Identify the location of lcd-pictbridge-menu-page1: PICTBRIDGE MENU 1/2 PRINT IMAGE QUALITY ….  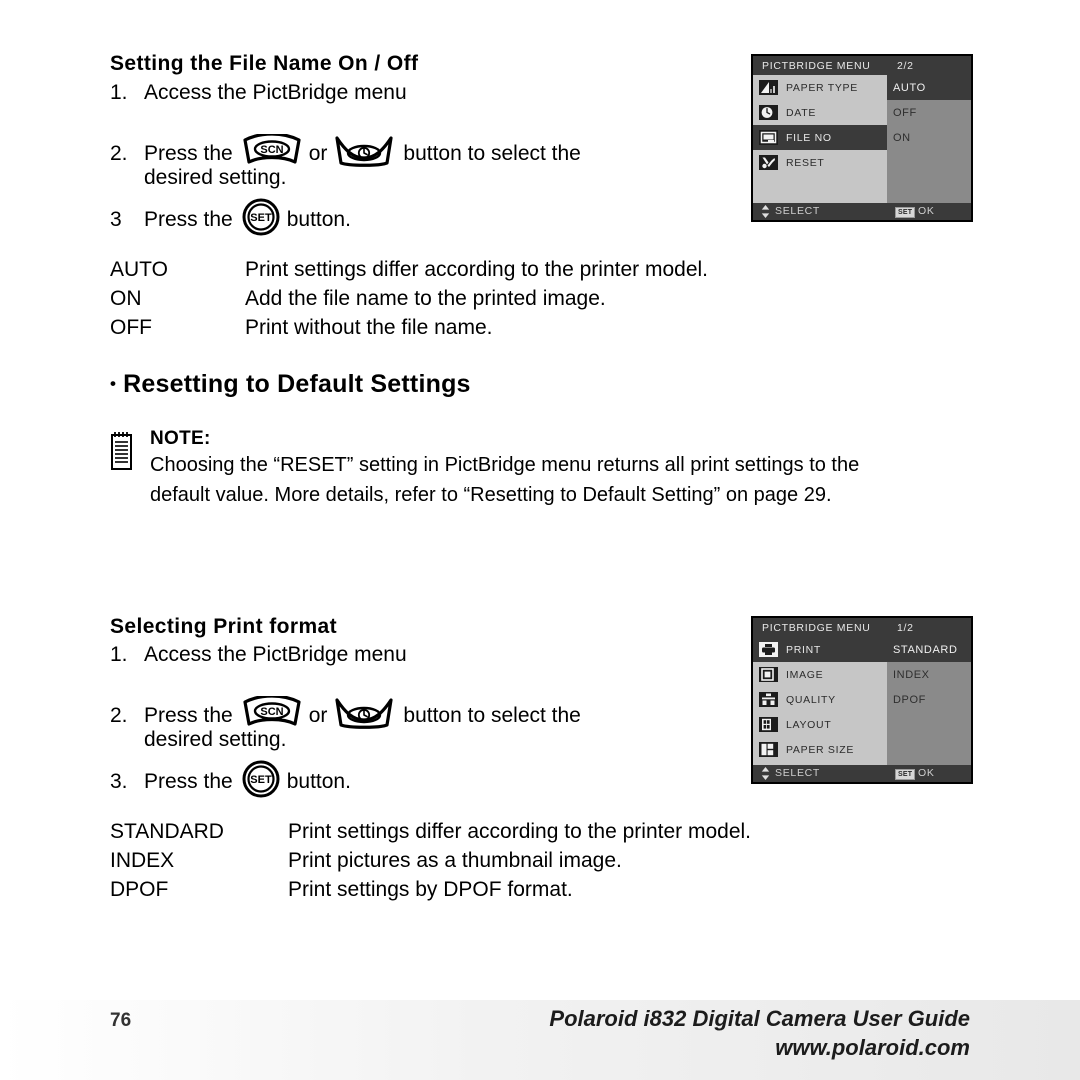
(862, 700).